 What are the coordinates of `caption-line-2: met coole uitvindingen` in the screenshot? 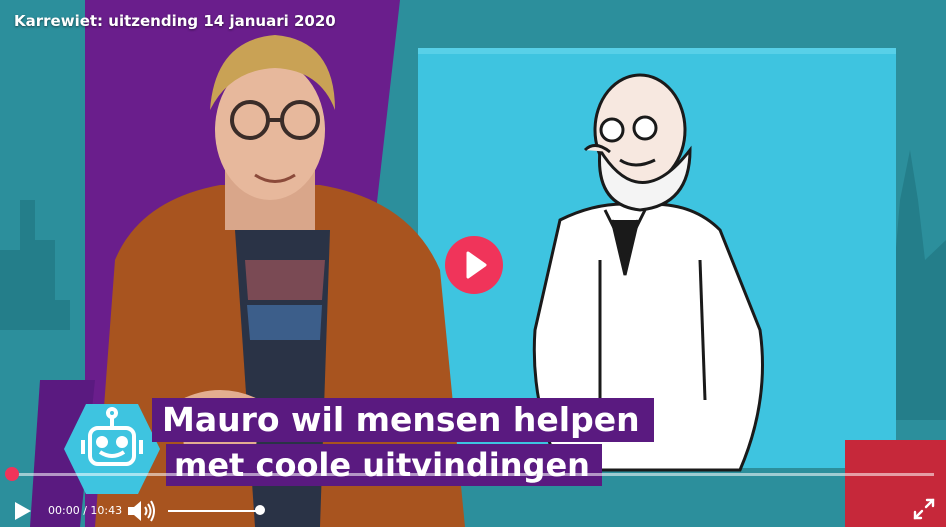 It's located at (384, 465).